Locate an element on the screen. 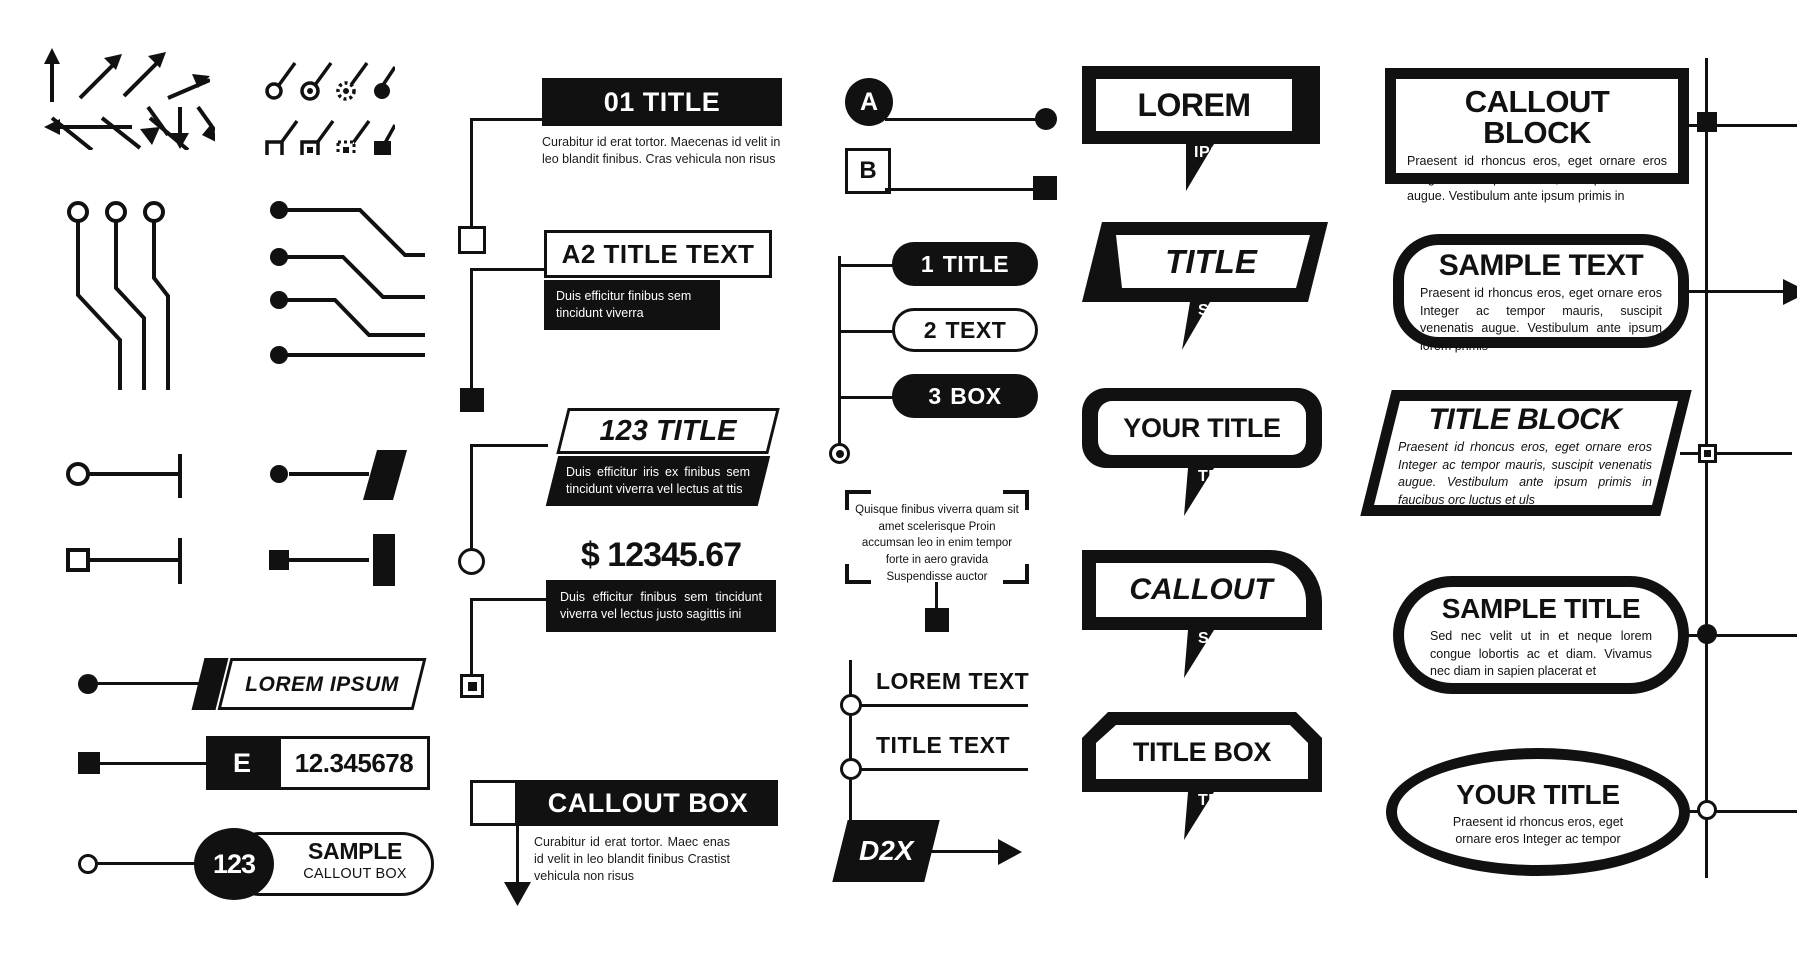 The height and width of the screenshot is (980, 1797). node-connector-cluster is located at coordinates (331, 107).